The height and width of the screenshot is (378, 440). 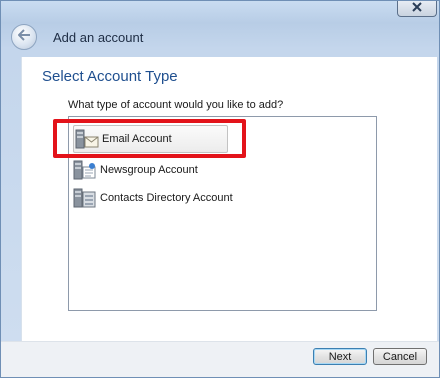 I want to click on newsgroup-account-icon, so click(x=85, y=170).